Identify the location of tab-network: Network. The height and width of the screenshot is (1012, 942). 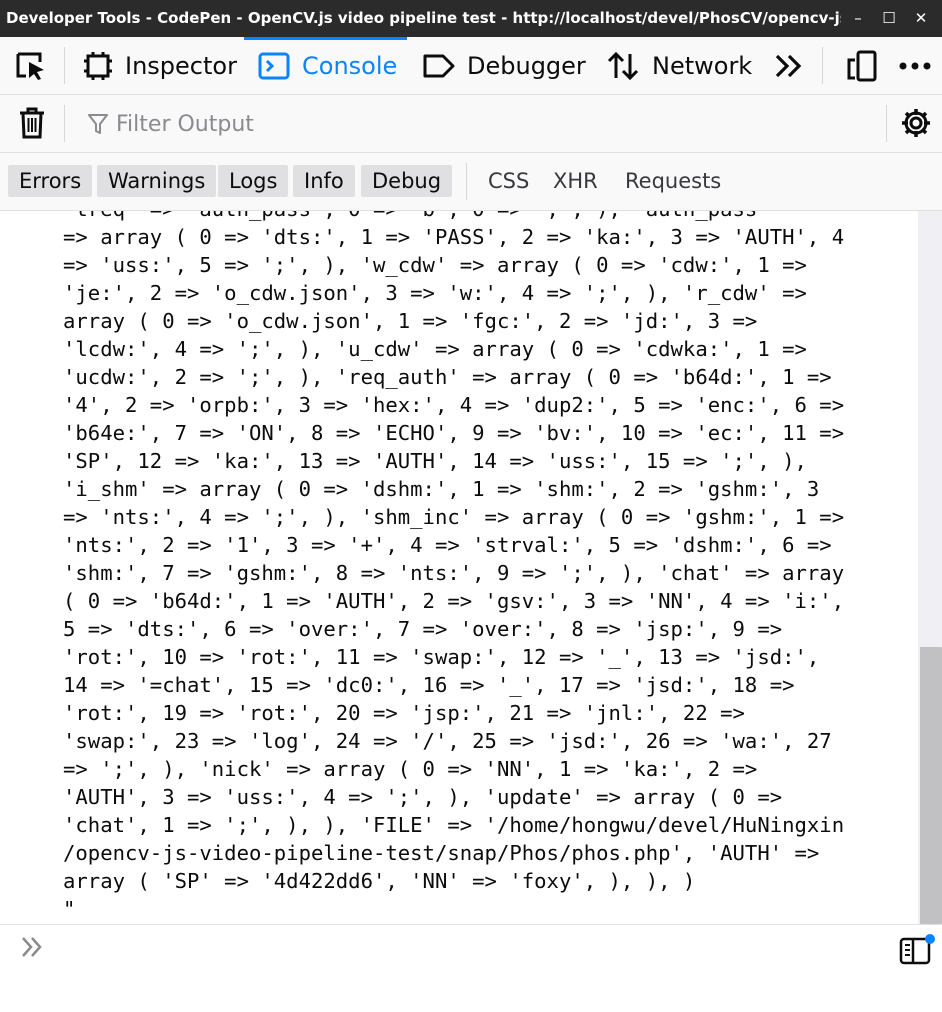
(681, 65).